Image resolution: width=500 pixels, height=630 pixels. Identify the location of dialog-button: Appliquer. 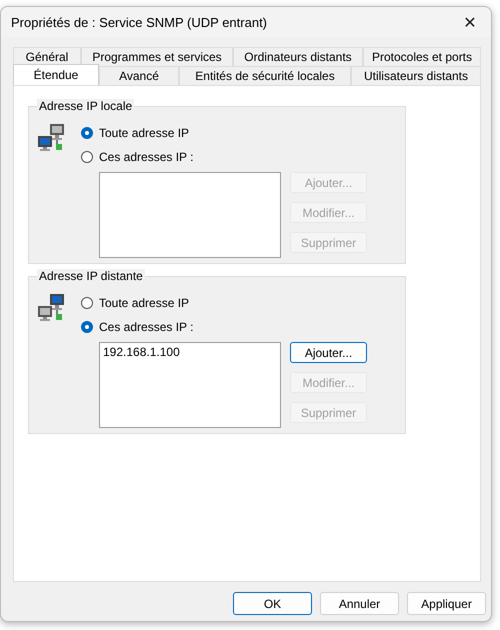
(446, 603).